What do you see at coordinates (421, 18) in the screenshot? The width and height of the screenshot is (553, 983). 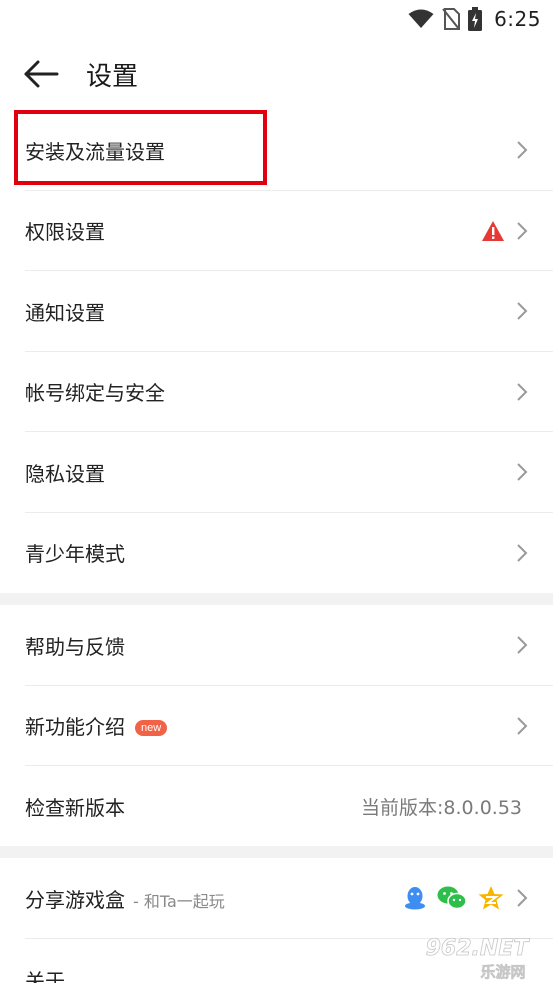 I see `wifi-icon` at bounding box center [421, 18].